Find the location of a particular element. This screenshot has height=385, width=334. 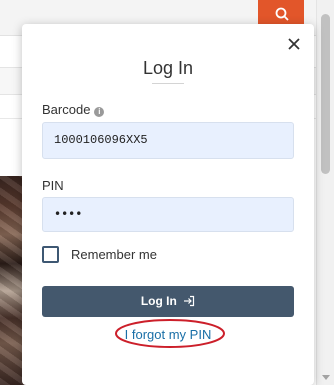

pin-label: PIN is located at coordinates (53, 185).